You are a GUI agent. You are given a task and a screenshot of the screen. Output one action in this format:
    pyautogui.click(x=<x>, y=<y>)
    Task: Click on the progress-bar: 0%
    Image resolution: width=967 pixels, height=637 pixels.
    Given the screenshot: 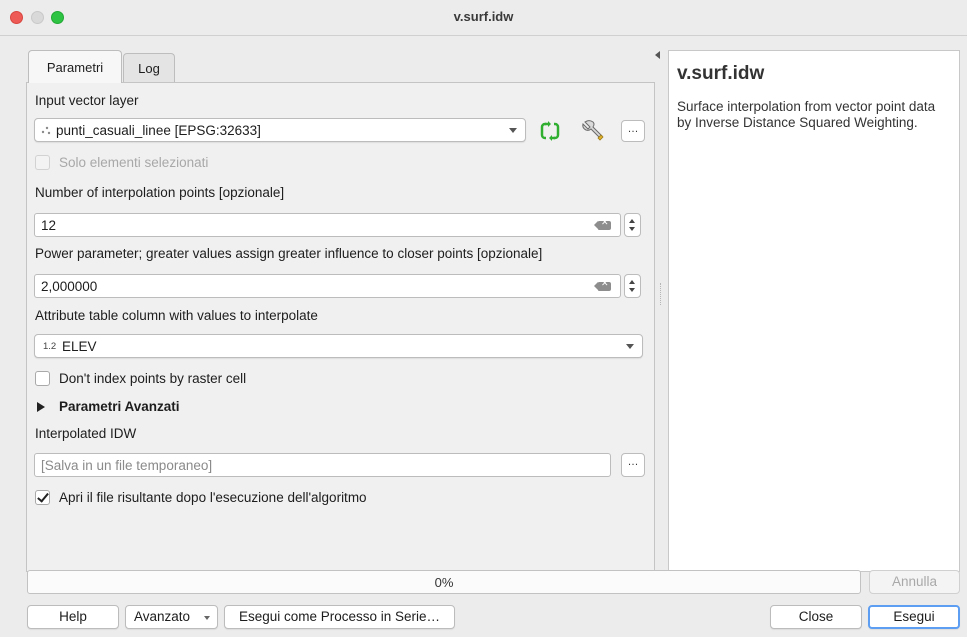 What is the action you would take?
    pyautogui.click(x=444, y=582)
    